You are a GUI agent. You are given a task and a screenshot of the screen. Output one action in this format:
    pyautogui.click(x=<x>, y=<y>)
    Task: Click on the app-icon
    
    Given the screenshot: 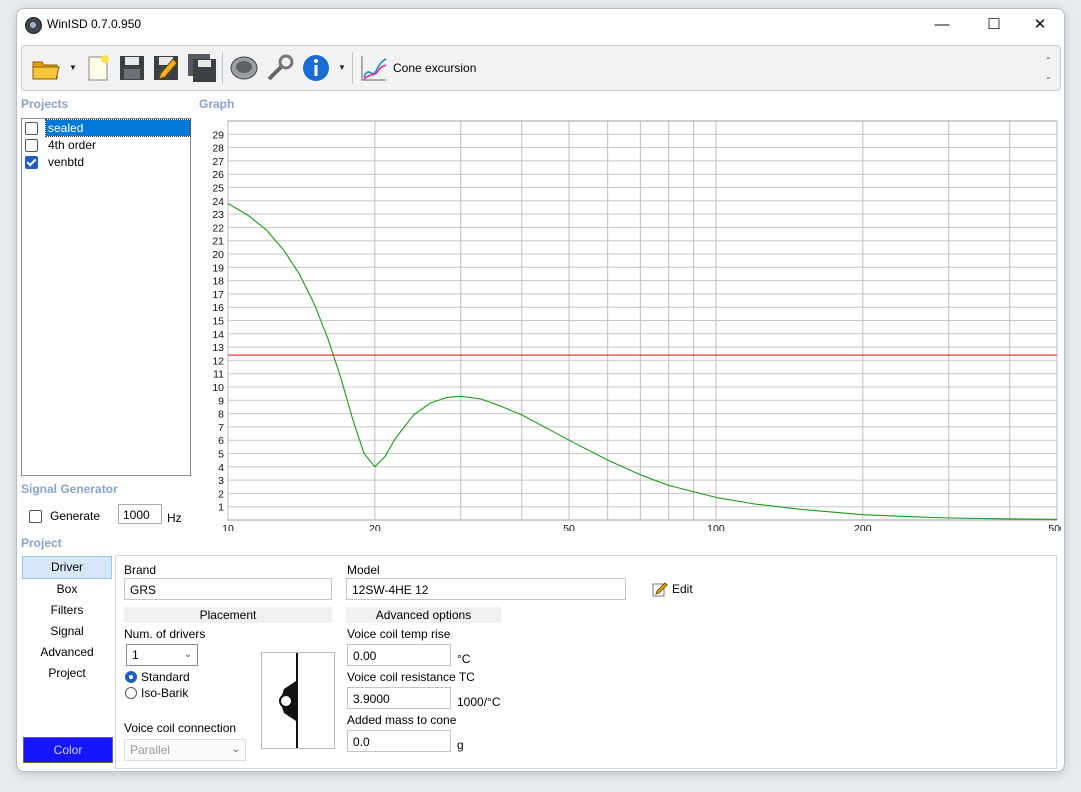 What is the action you would take?
    pyautogui.click(x=33, y=25)
    